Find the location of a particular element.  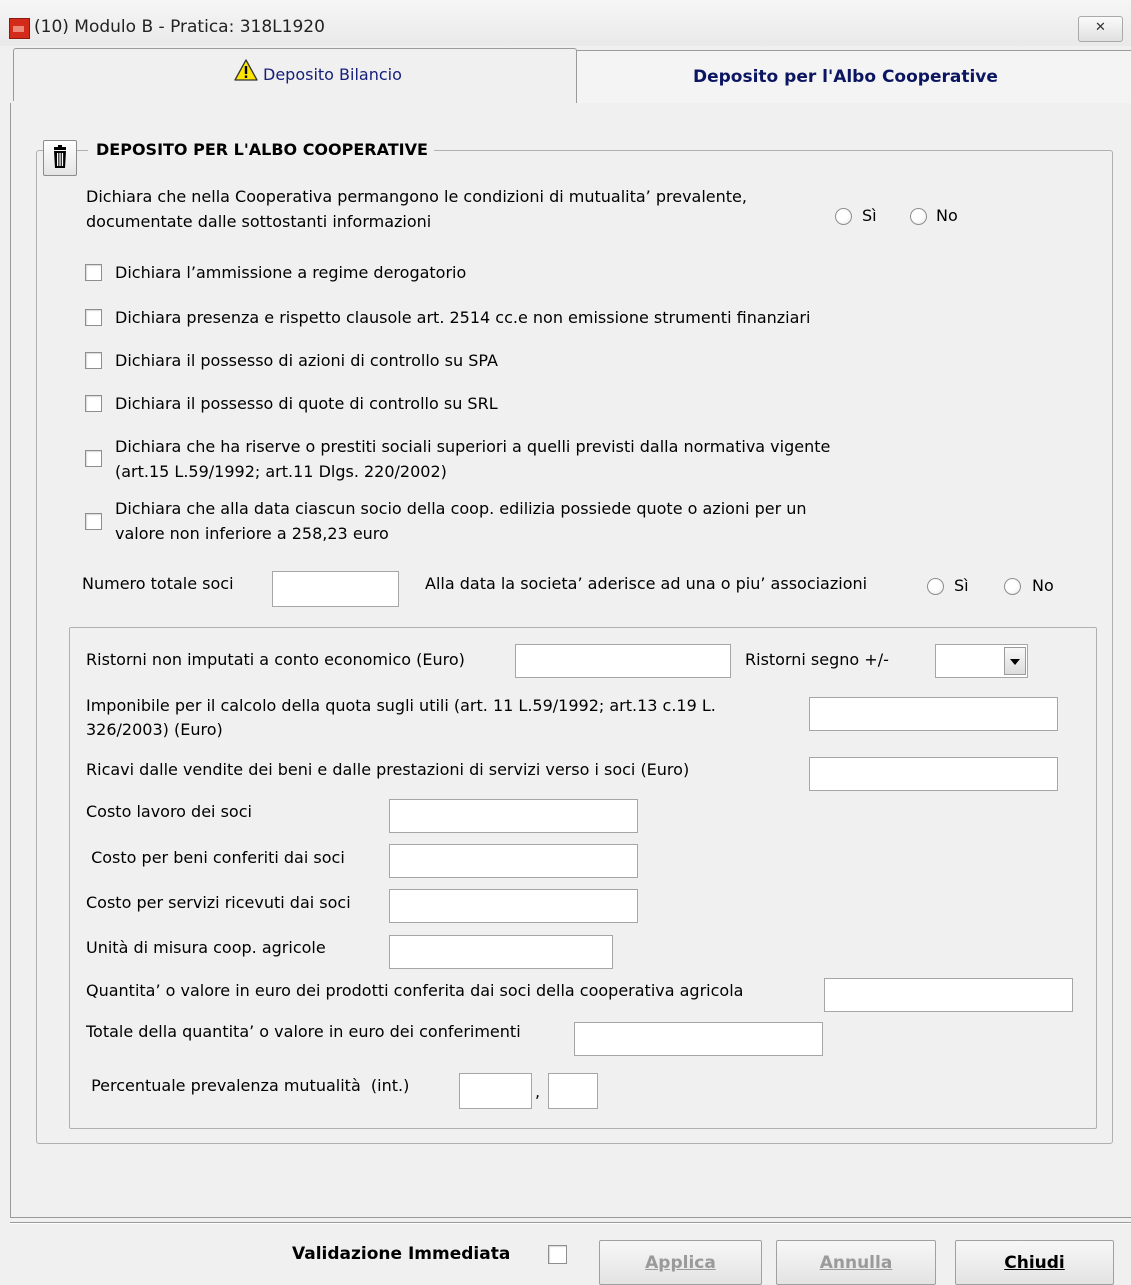

footer-separator is located at coordinates (570, 1223).